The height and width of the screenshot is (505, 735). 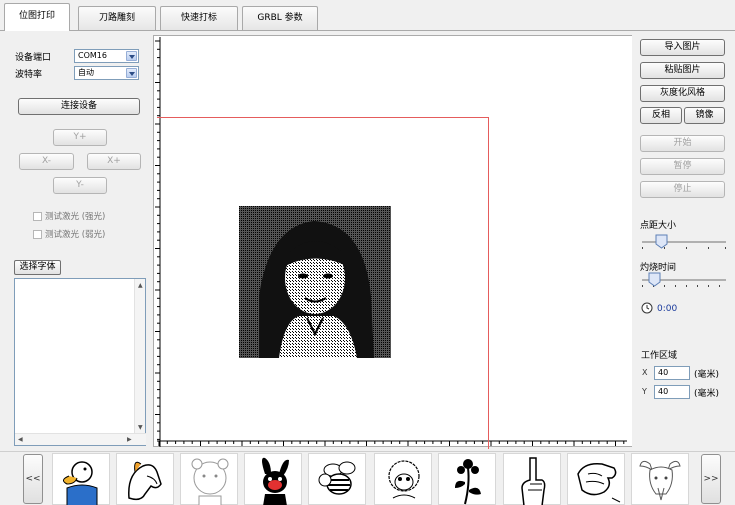 I want to click on port-value: COM16, so click(x=92, y=55).